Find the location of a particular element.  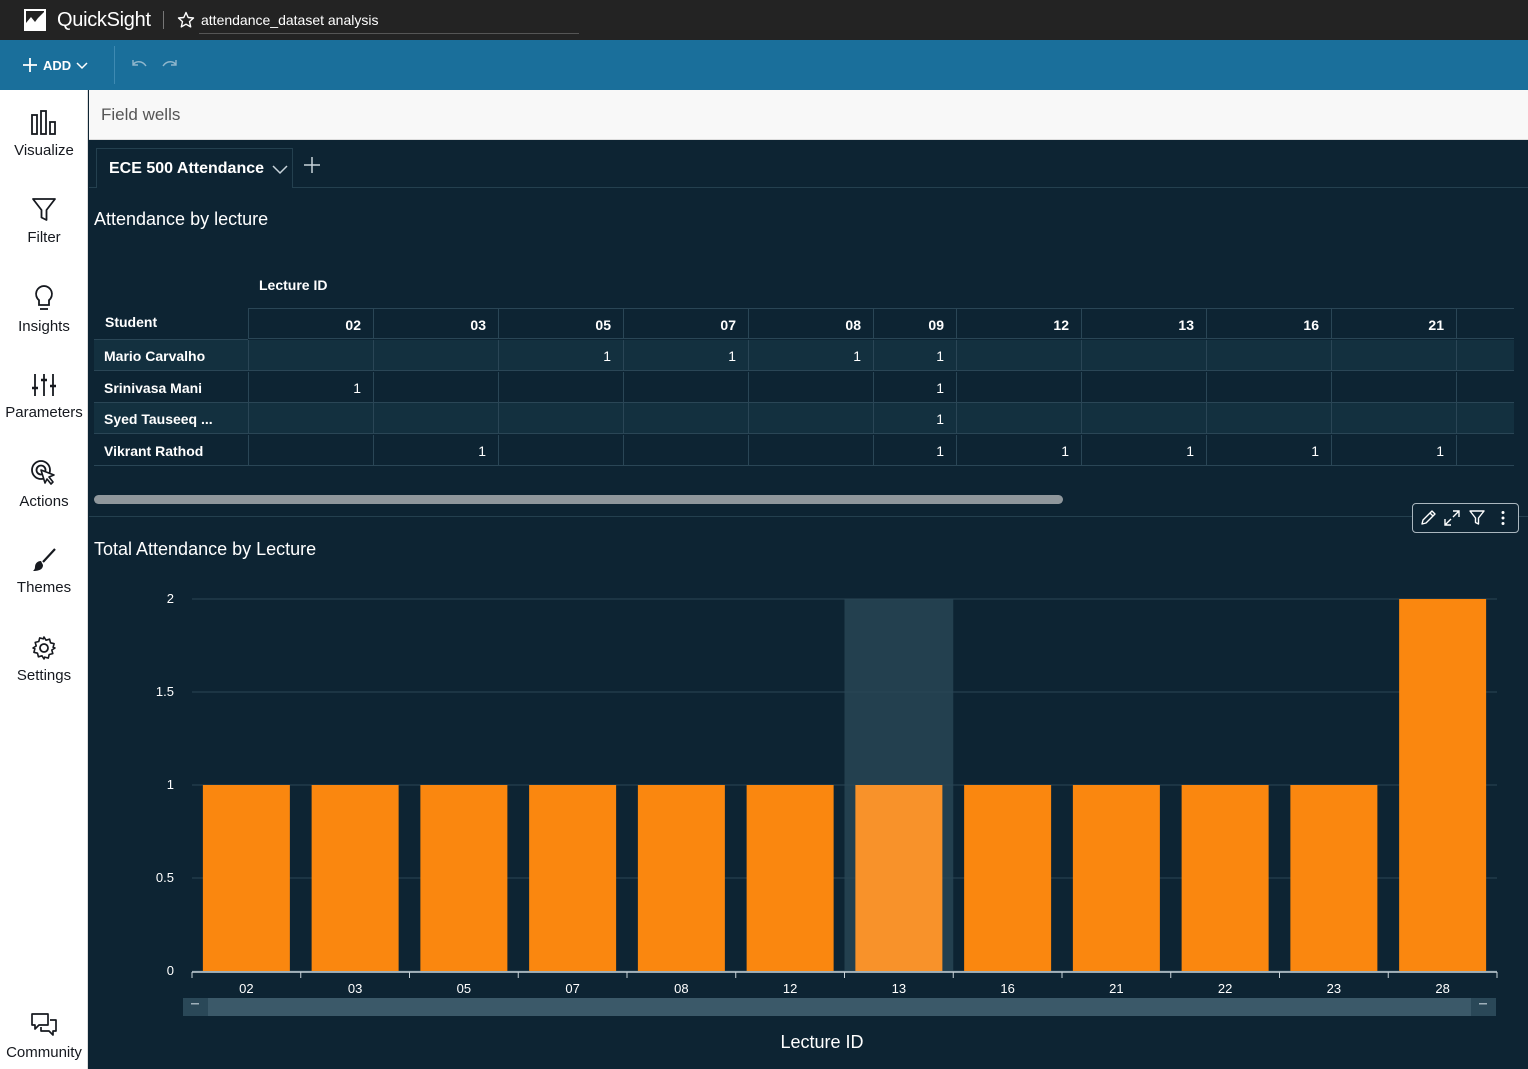

star-icon is located at coordinates (186, 20).